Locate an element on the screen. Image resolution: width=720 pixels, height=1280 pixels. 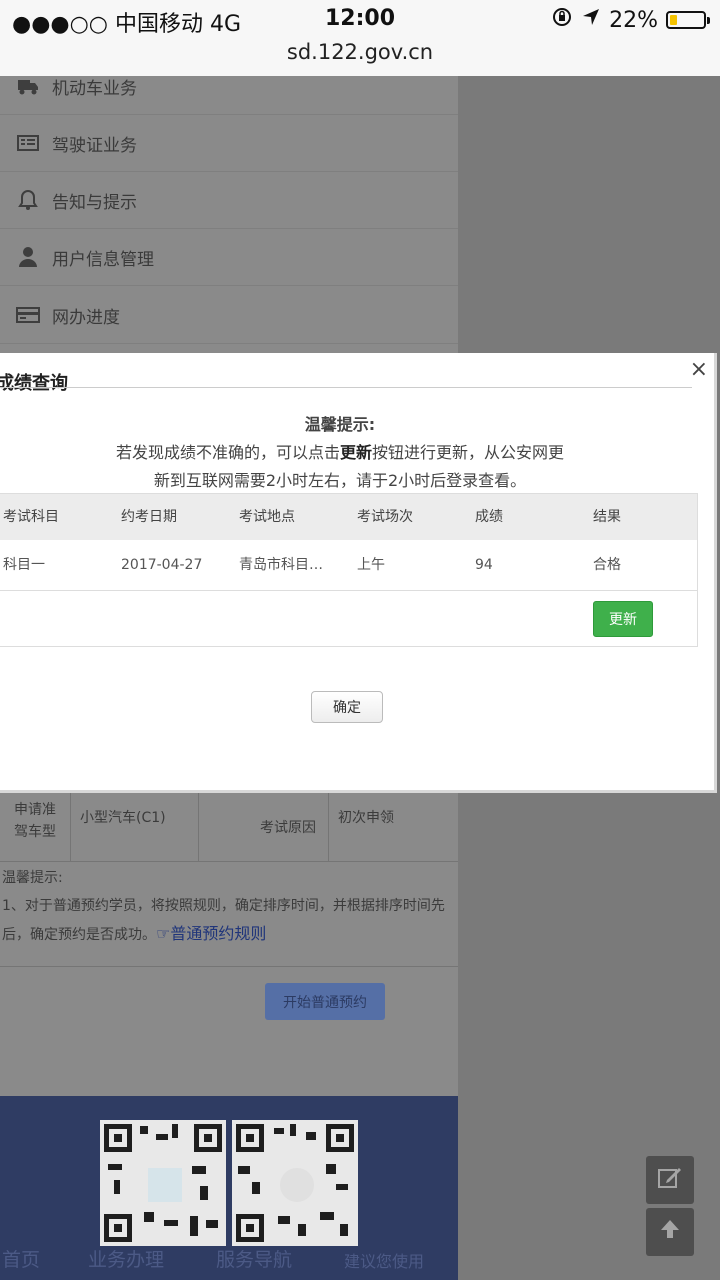
cell-result: 合格 is located at coordinates (607, 565).